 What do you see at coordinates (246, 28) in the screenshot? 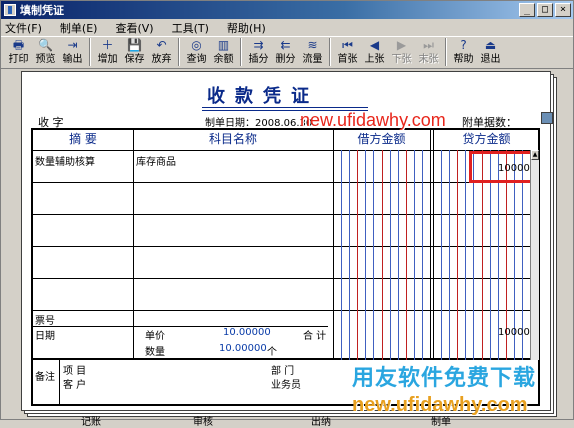
I see `menu-help: 帮助(H)` at bounding box center [246, 28].